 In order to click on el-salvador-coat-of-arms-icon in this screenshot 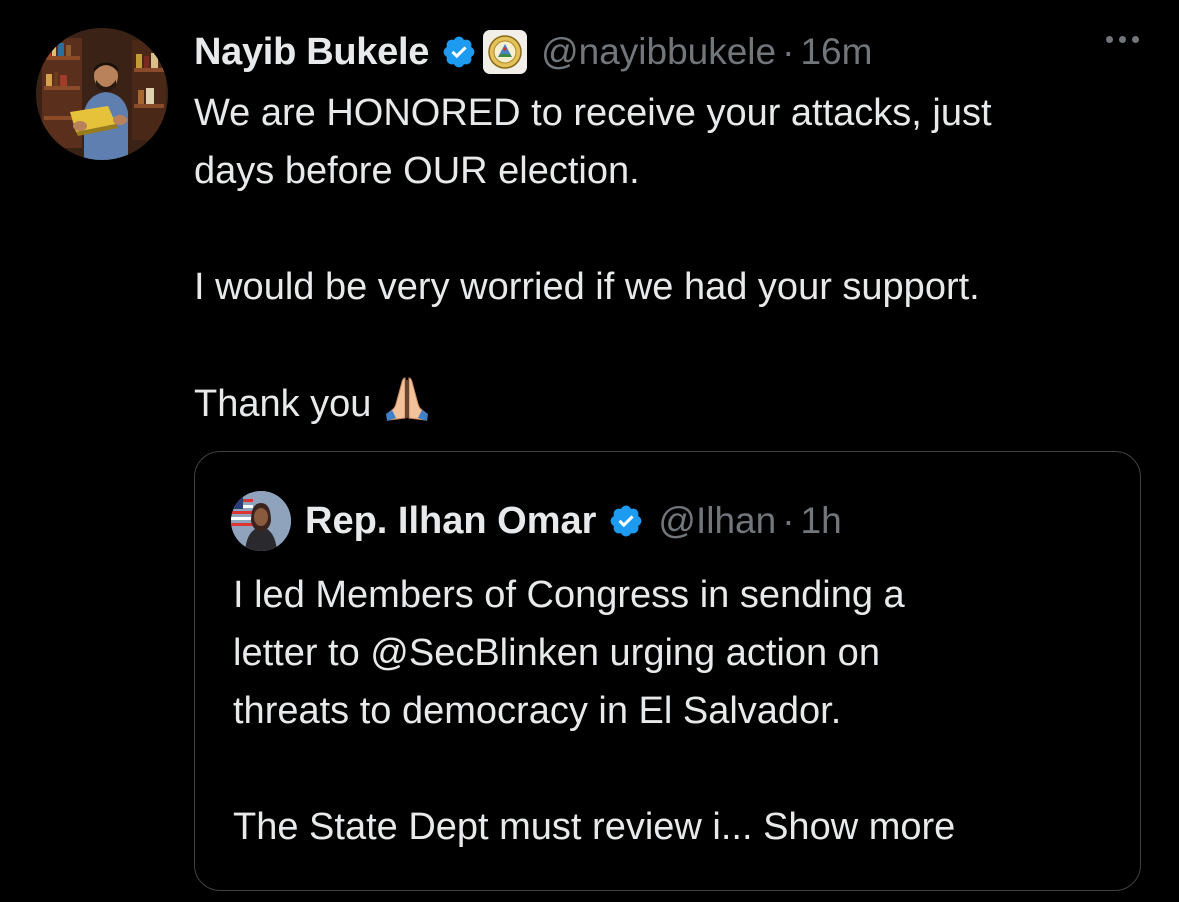, I will do `click(505, 52)`.